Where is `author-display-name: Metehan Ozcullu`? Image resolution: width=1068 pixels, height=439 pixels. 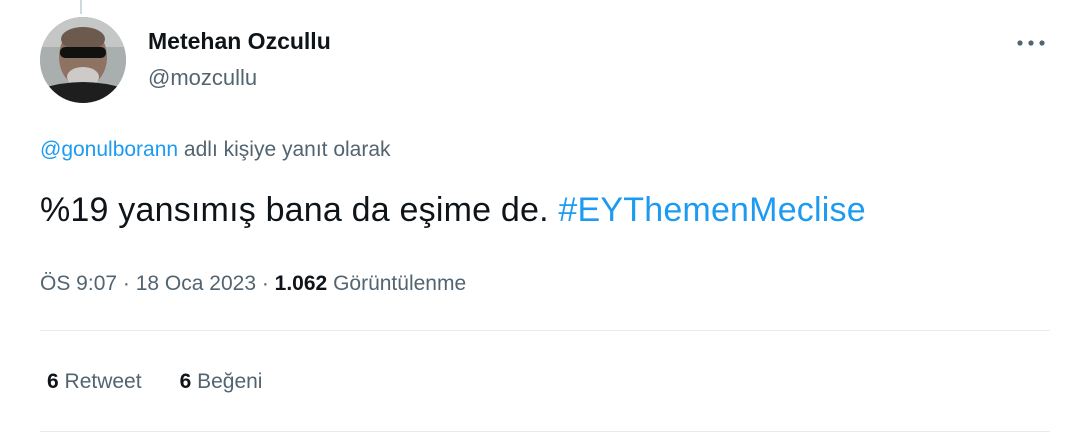 author-display-name: Metehan Ozcullu is located at coordinates (239, 41).